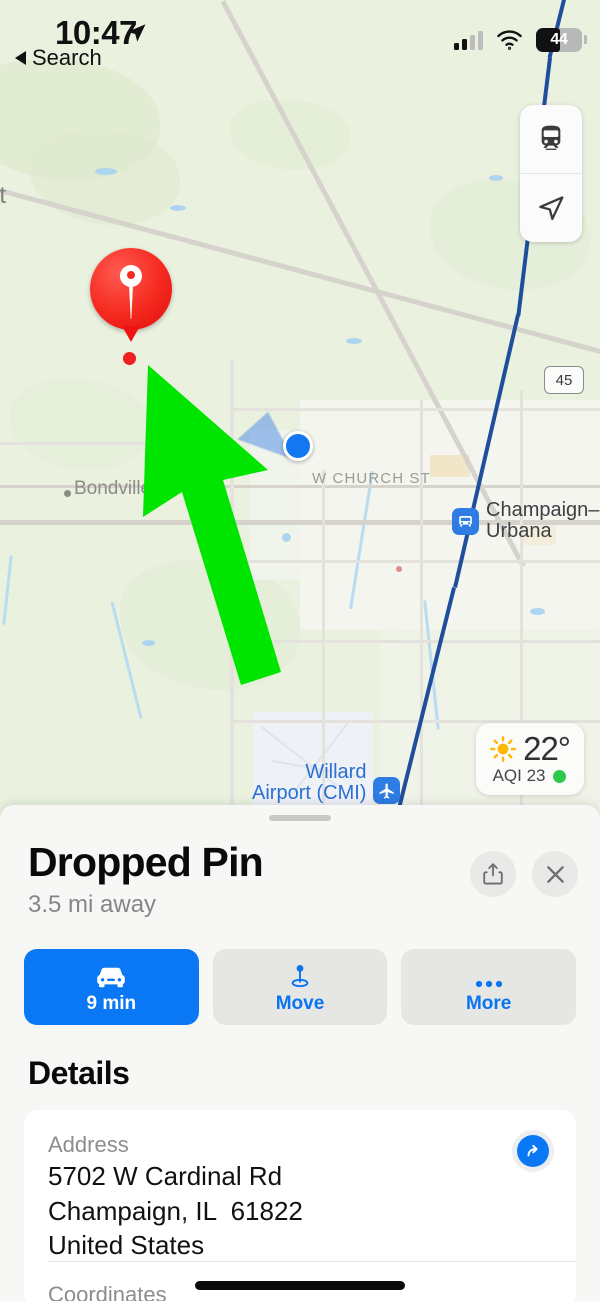  I want to click on close-icon, so click(555, 874).